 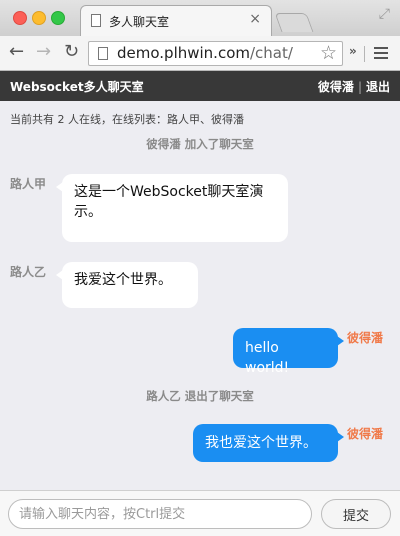 What do you see at coordinates (353, 51) in the screenshot?
I see `extensions-chevron-icon: »` at bounding box center [353, 51].